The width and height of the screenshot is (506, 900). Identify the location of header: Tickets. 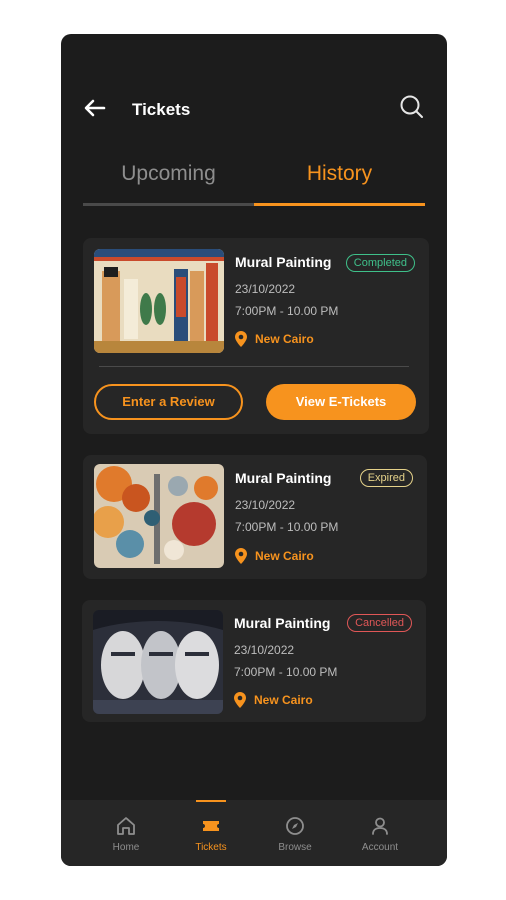
(254, 94).